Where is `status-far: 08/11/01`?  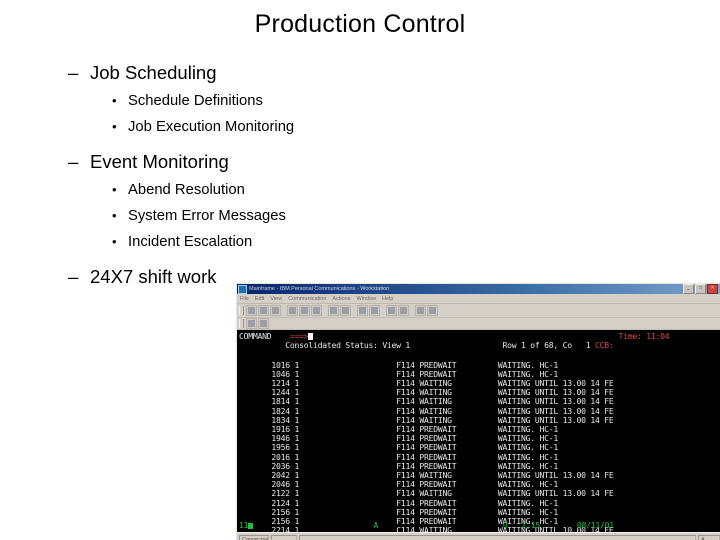
status-far: 08/11/01 is located at coordinates (595, 524).